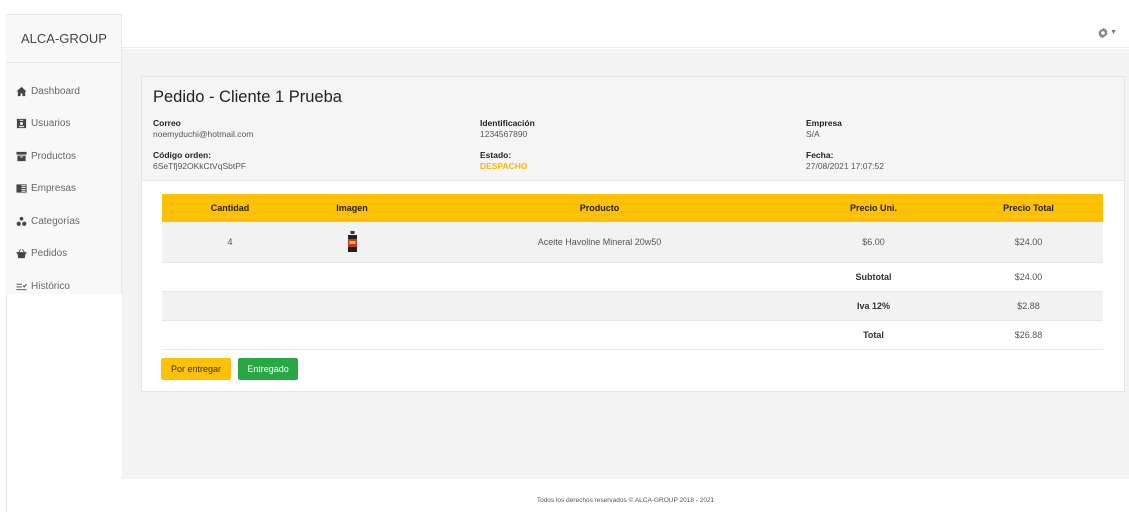  What do you see at coordinates (873, 306) in the screenshot?
I see `iva-label: Iva 12%` at bounding box center [873, 306].